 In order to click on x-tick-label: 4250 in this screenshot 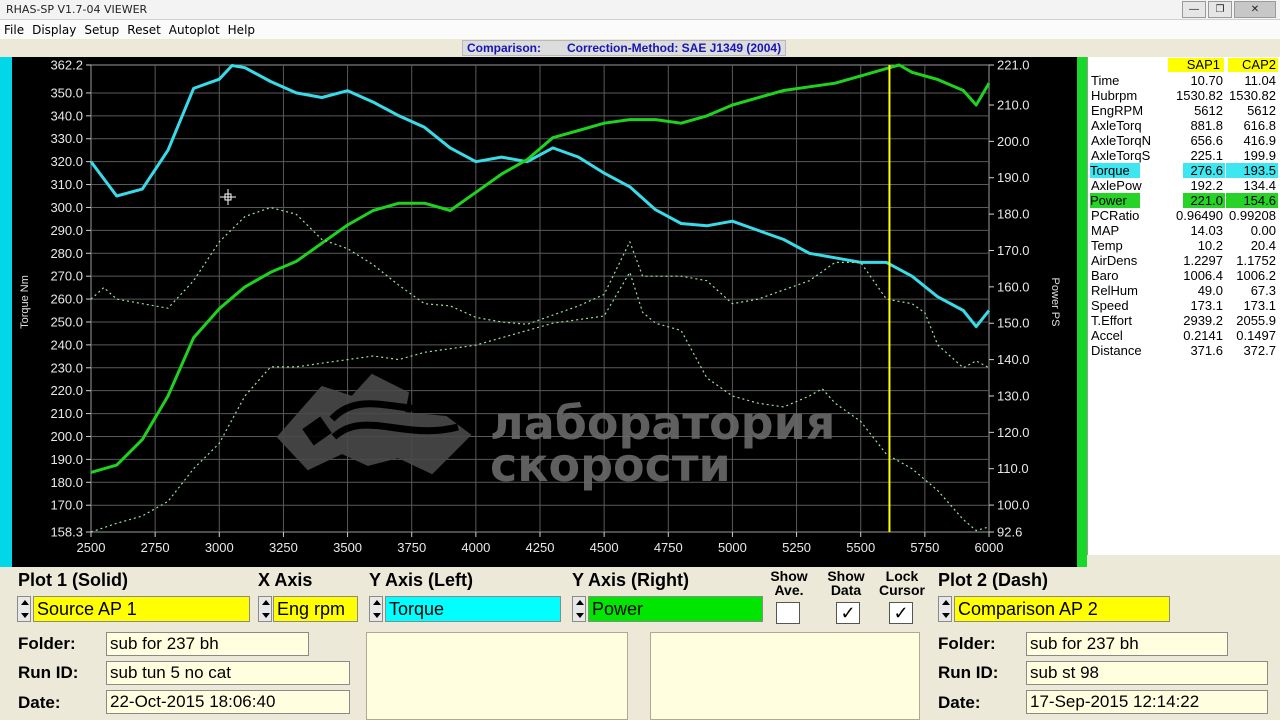, I will do `click(540, 547)`.